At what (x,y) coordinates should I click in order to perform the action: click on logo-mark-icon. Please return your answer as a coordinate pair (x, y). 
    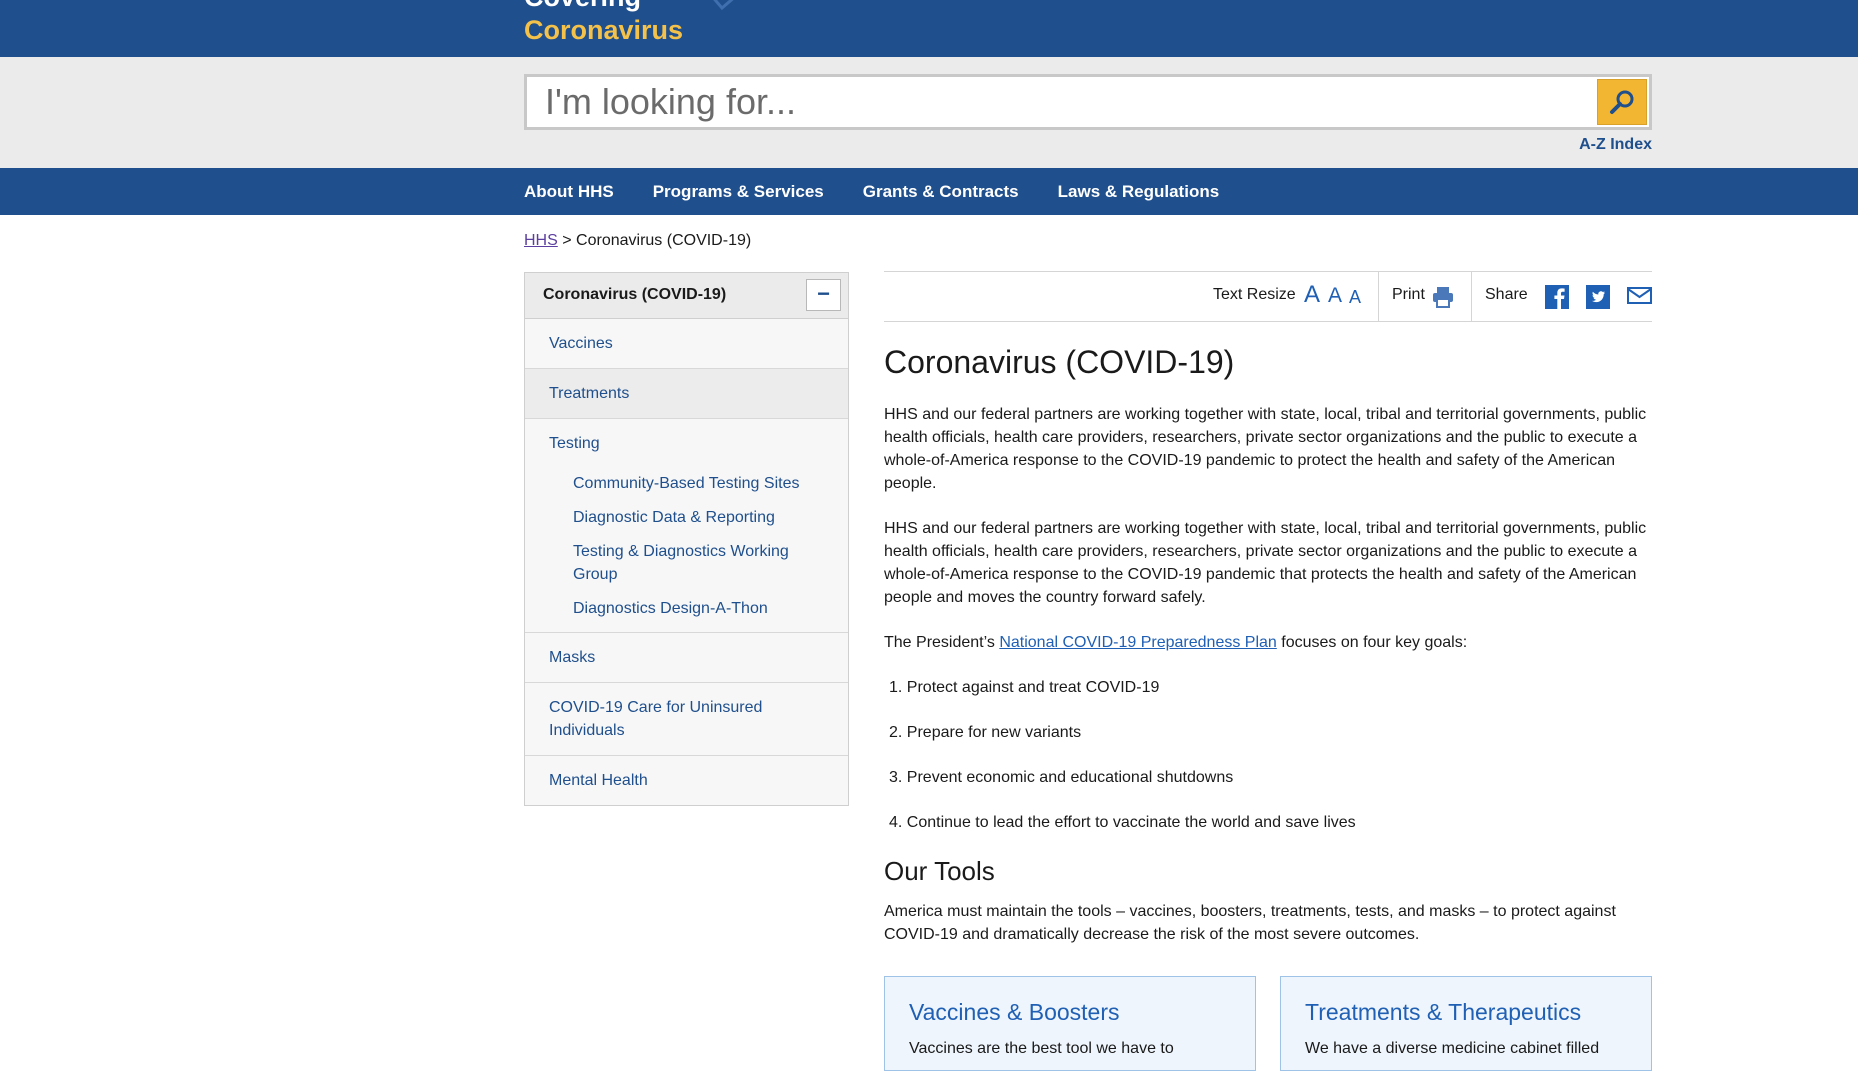
    Looking at the image, I should click on (723, 5).